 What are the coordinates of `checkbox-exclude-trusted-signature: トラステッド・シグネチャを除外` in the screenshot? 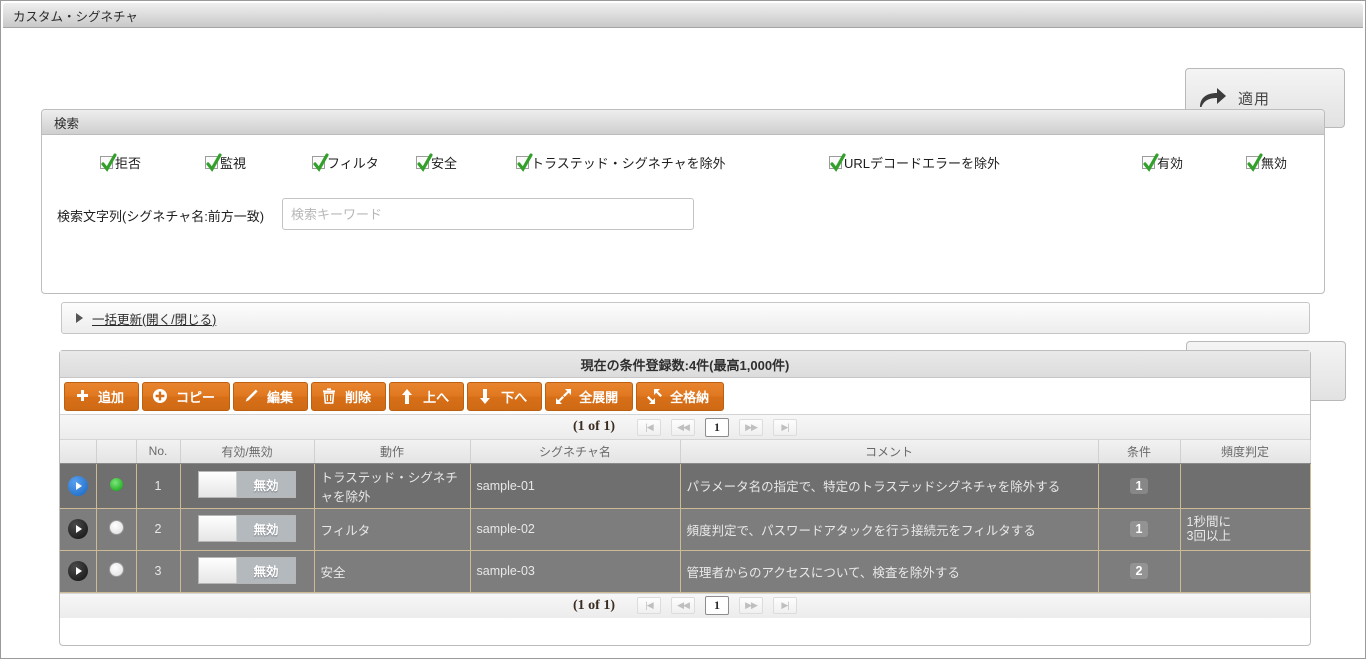 It's located at (621, 162).